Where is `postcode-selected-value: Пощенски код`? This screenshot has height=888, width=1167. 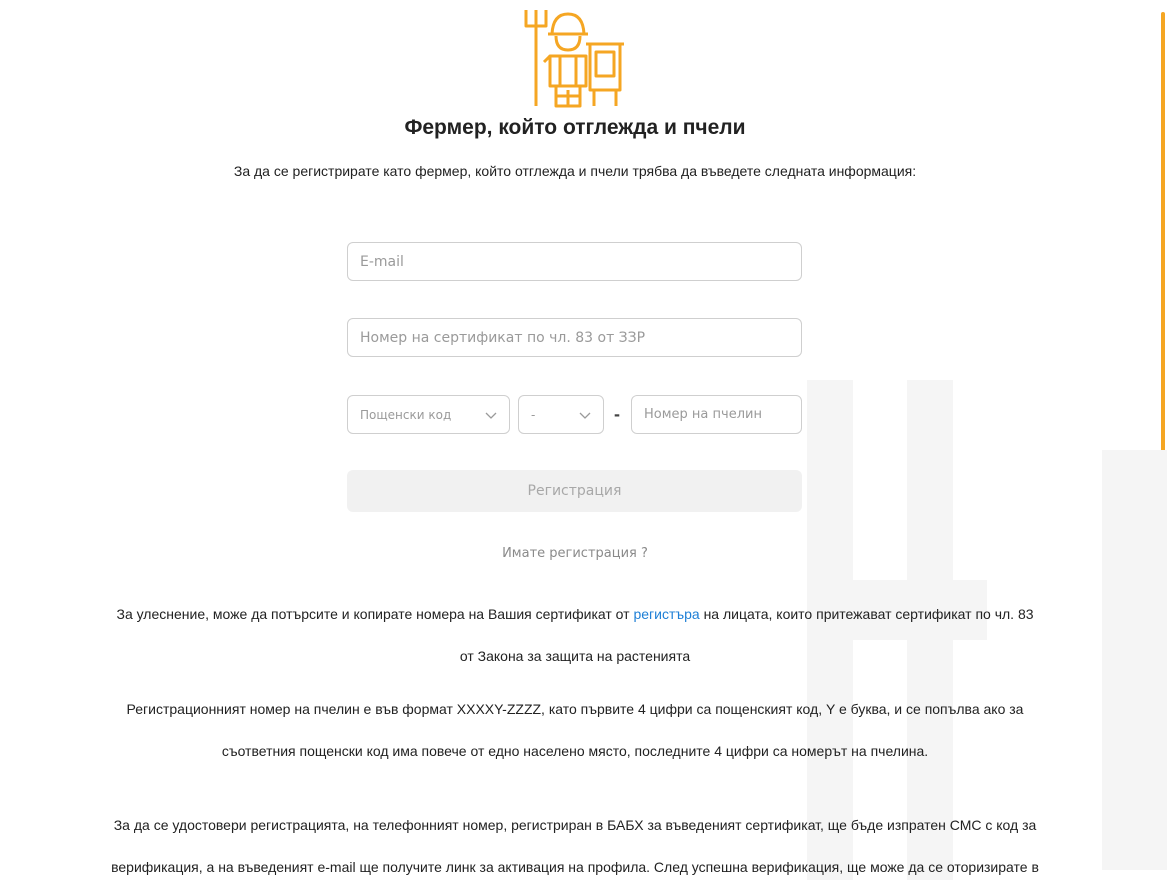
postcode-selected-value: Пощенски код is located at coordinates (406, 414).